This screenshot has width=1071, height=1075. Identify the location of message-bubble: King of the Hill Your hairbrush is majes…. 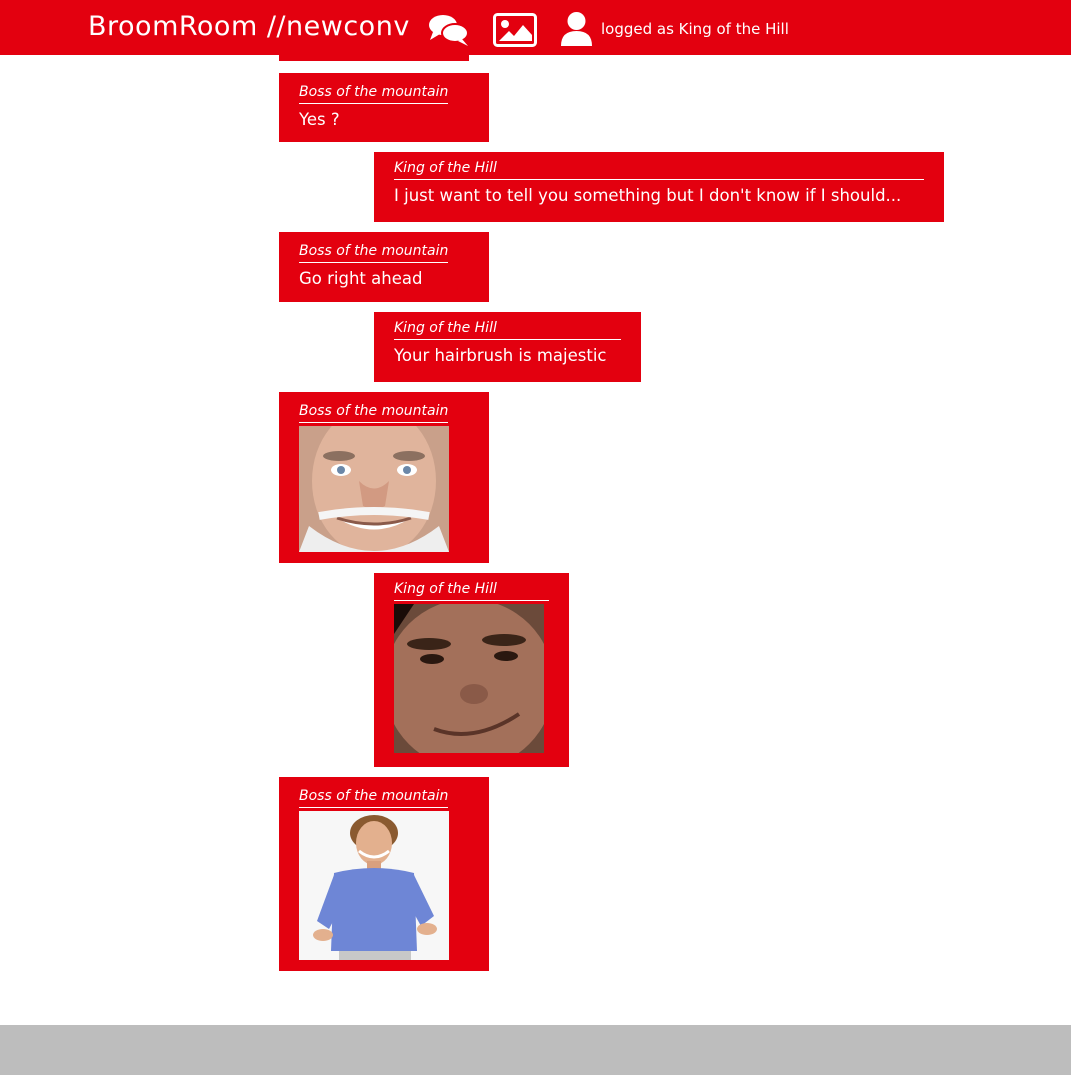
(507, 347).